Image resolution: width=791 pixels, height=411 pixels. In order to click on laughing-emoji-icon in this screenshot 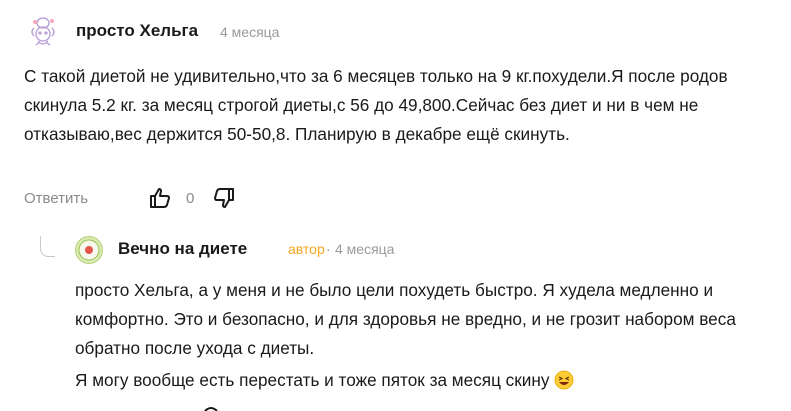, I will do `click(563, 380)`.